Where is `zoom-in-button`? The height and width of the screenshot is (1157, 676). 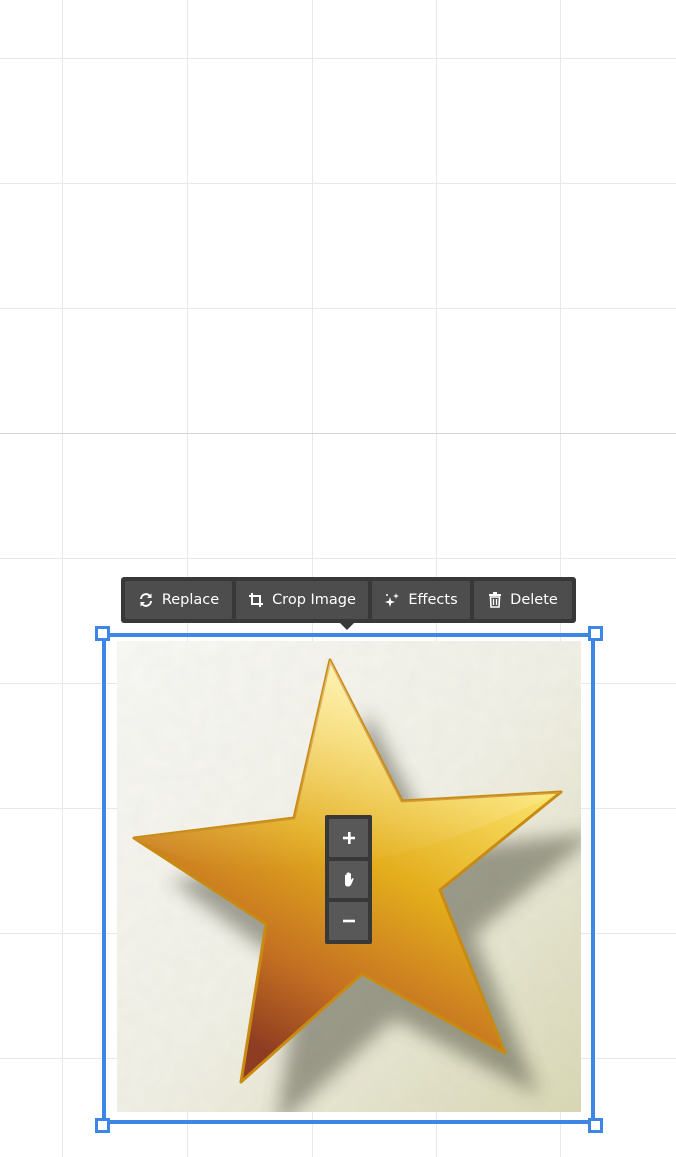
zoom-in-button is located at coordinates (348, 838).